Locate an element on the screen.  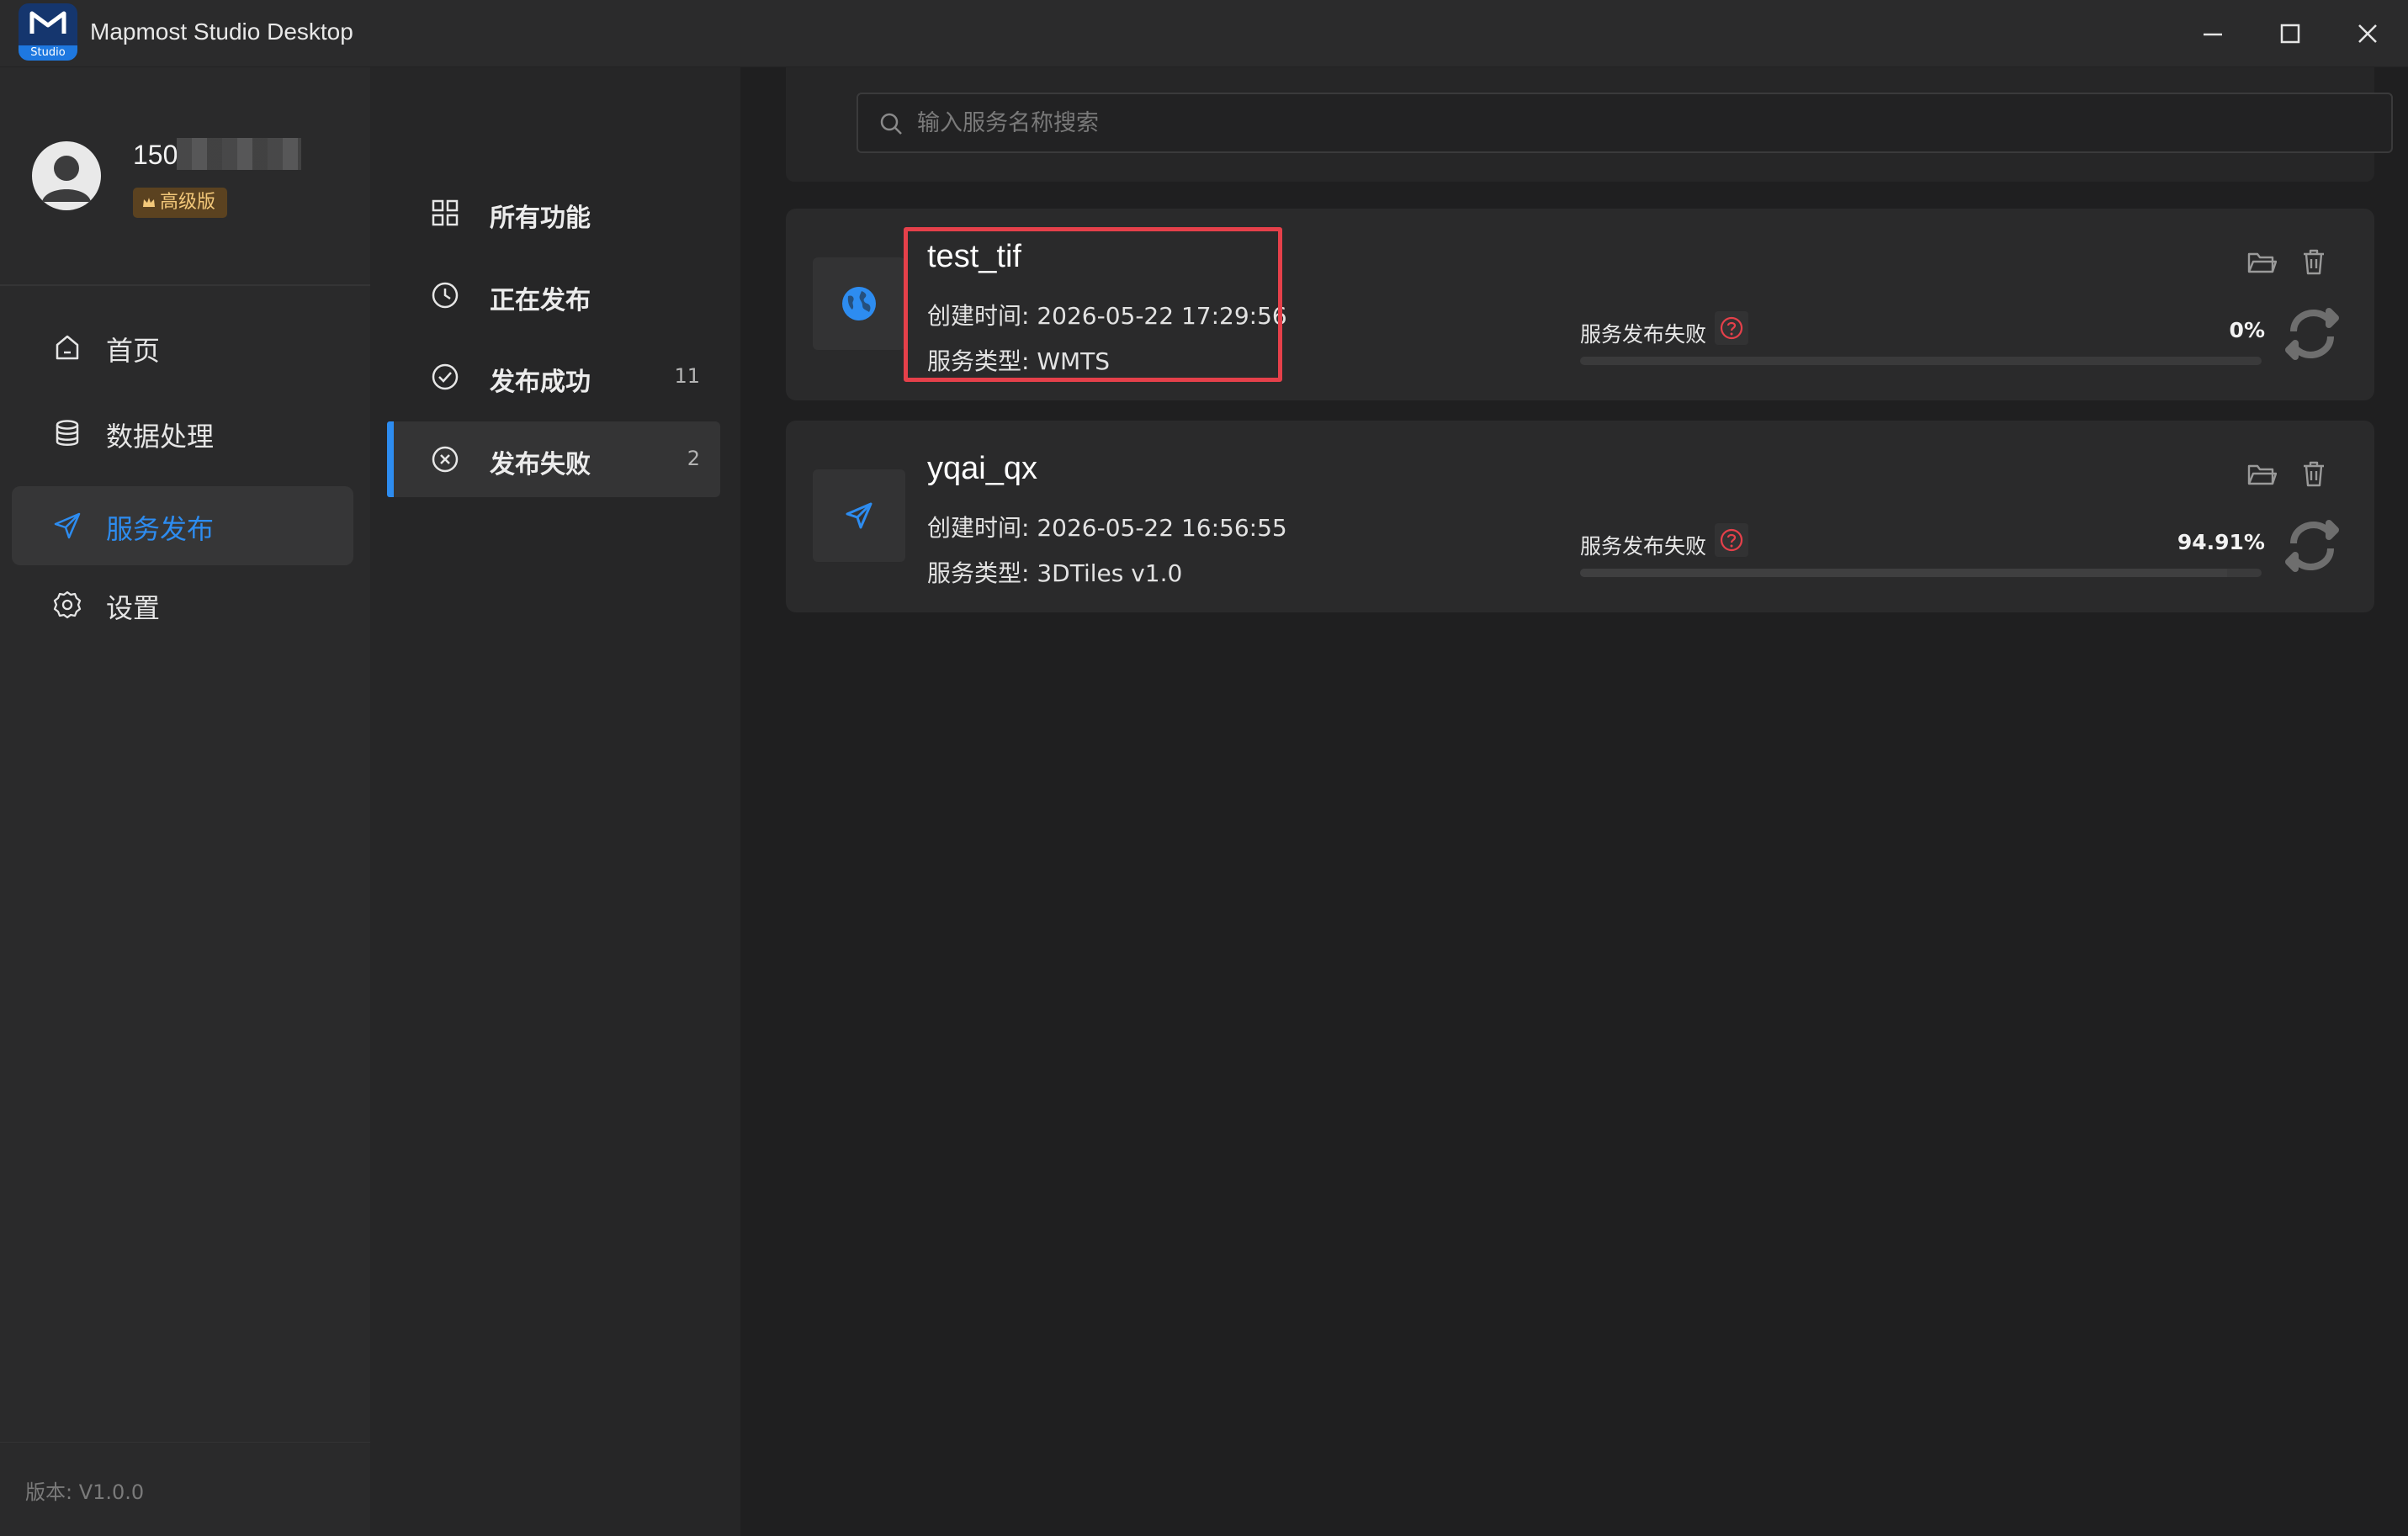
progress-percent: 94.91% is located at coordinates (2221, 542).